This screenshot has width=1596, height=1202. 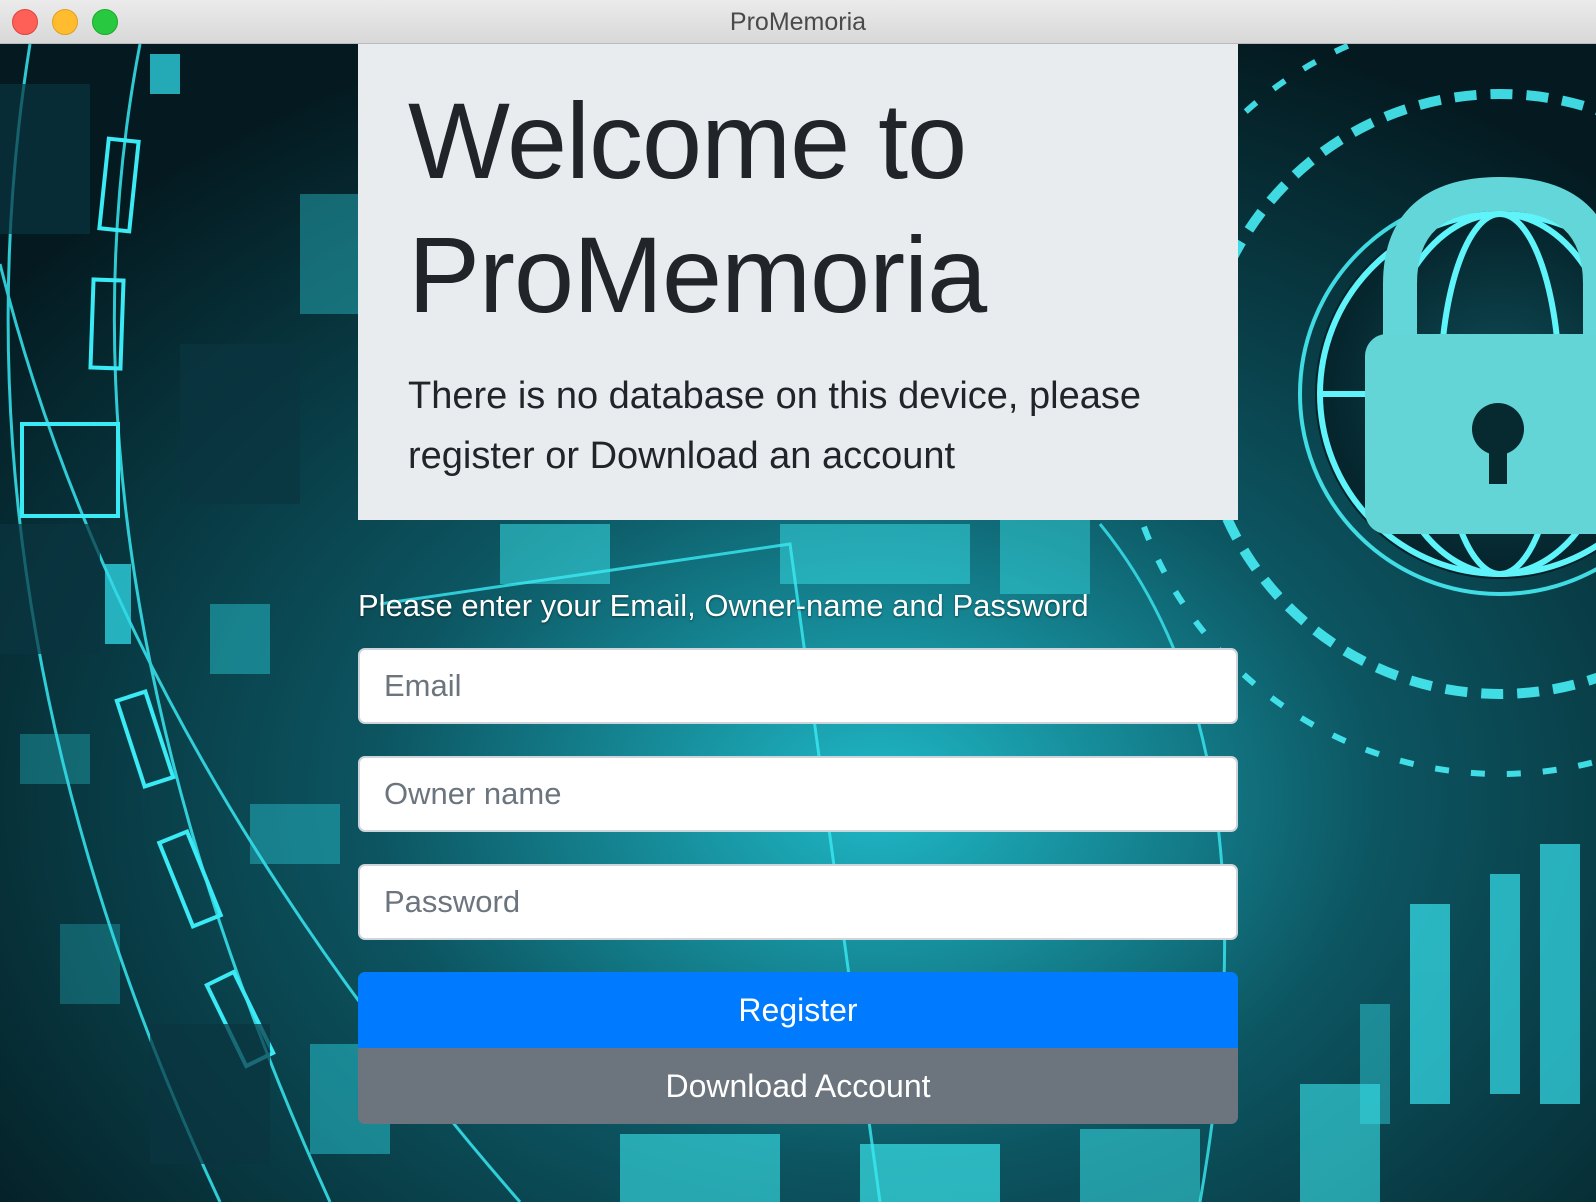 I want to click on register-button: Register, so click(x=798, y=1010).